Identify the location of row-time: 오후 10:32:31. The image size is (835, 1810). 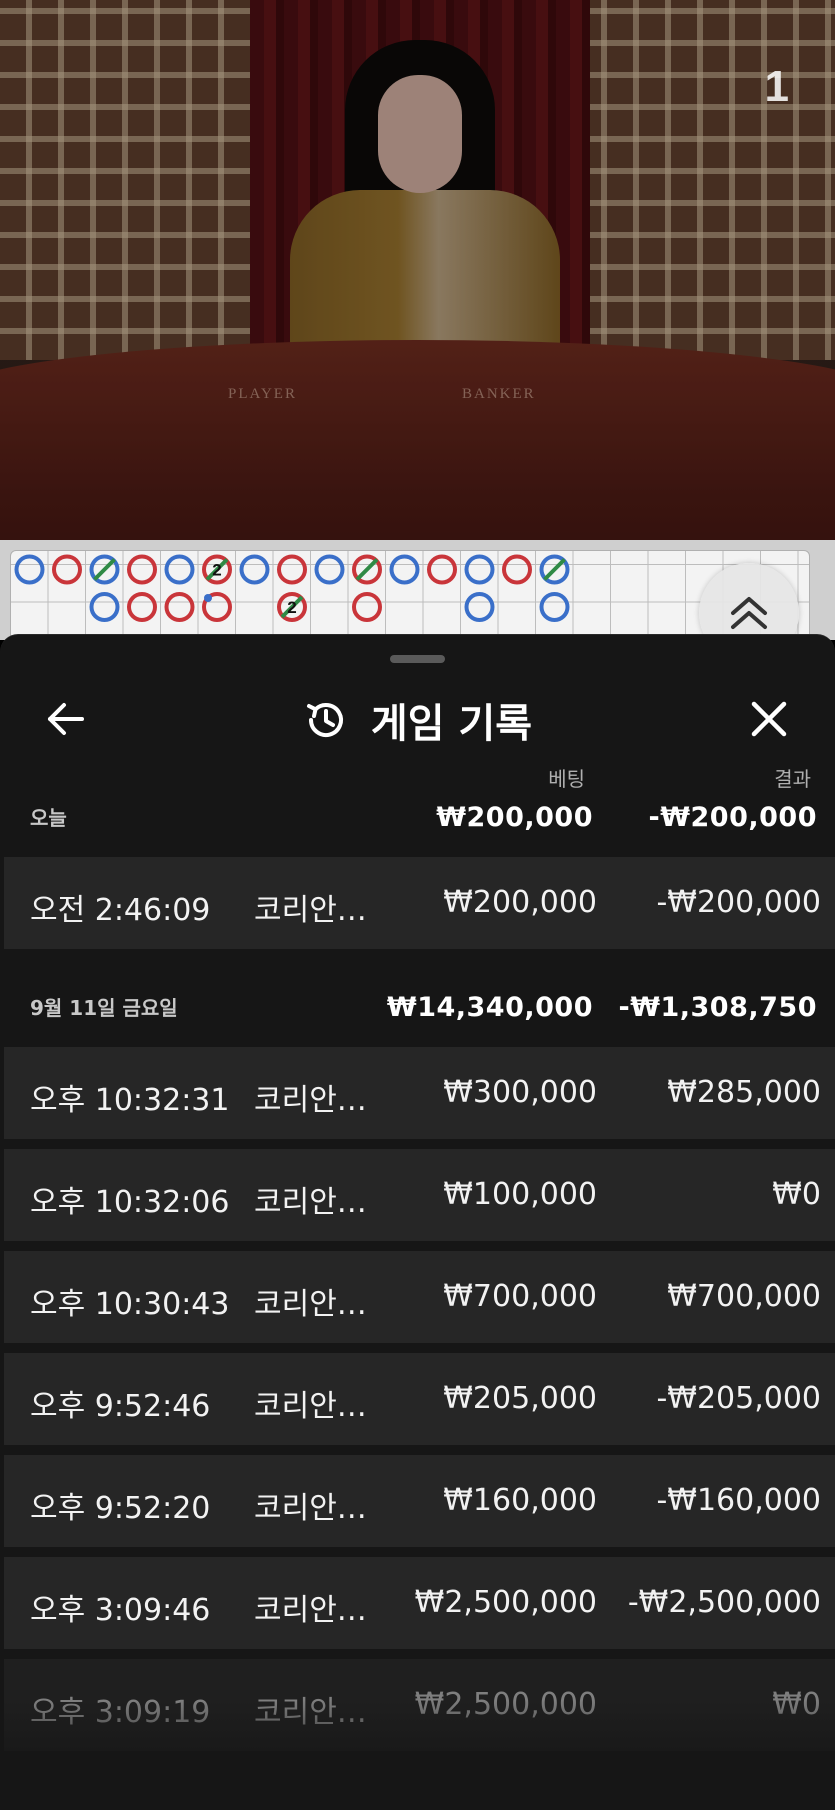
(130, 1100).